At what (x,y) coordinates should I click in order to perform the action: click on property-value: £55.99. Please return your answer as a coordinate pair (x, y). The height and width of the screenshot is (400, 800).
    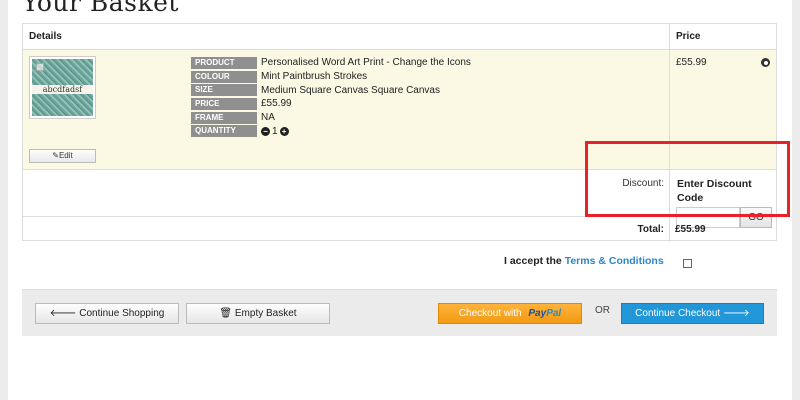
    Looking at the image, I should click on (276, 104).